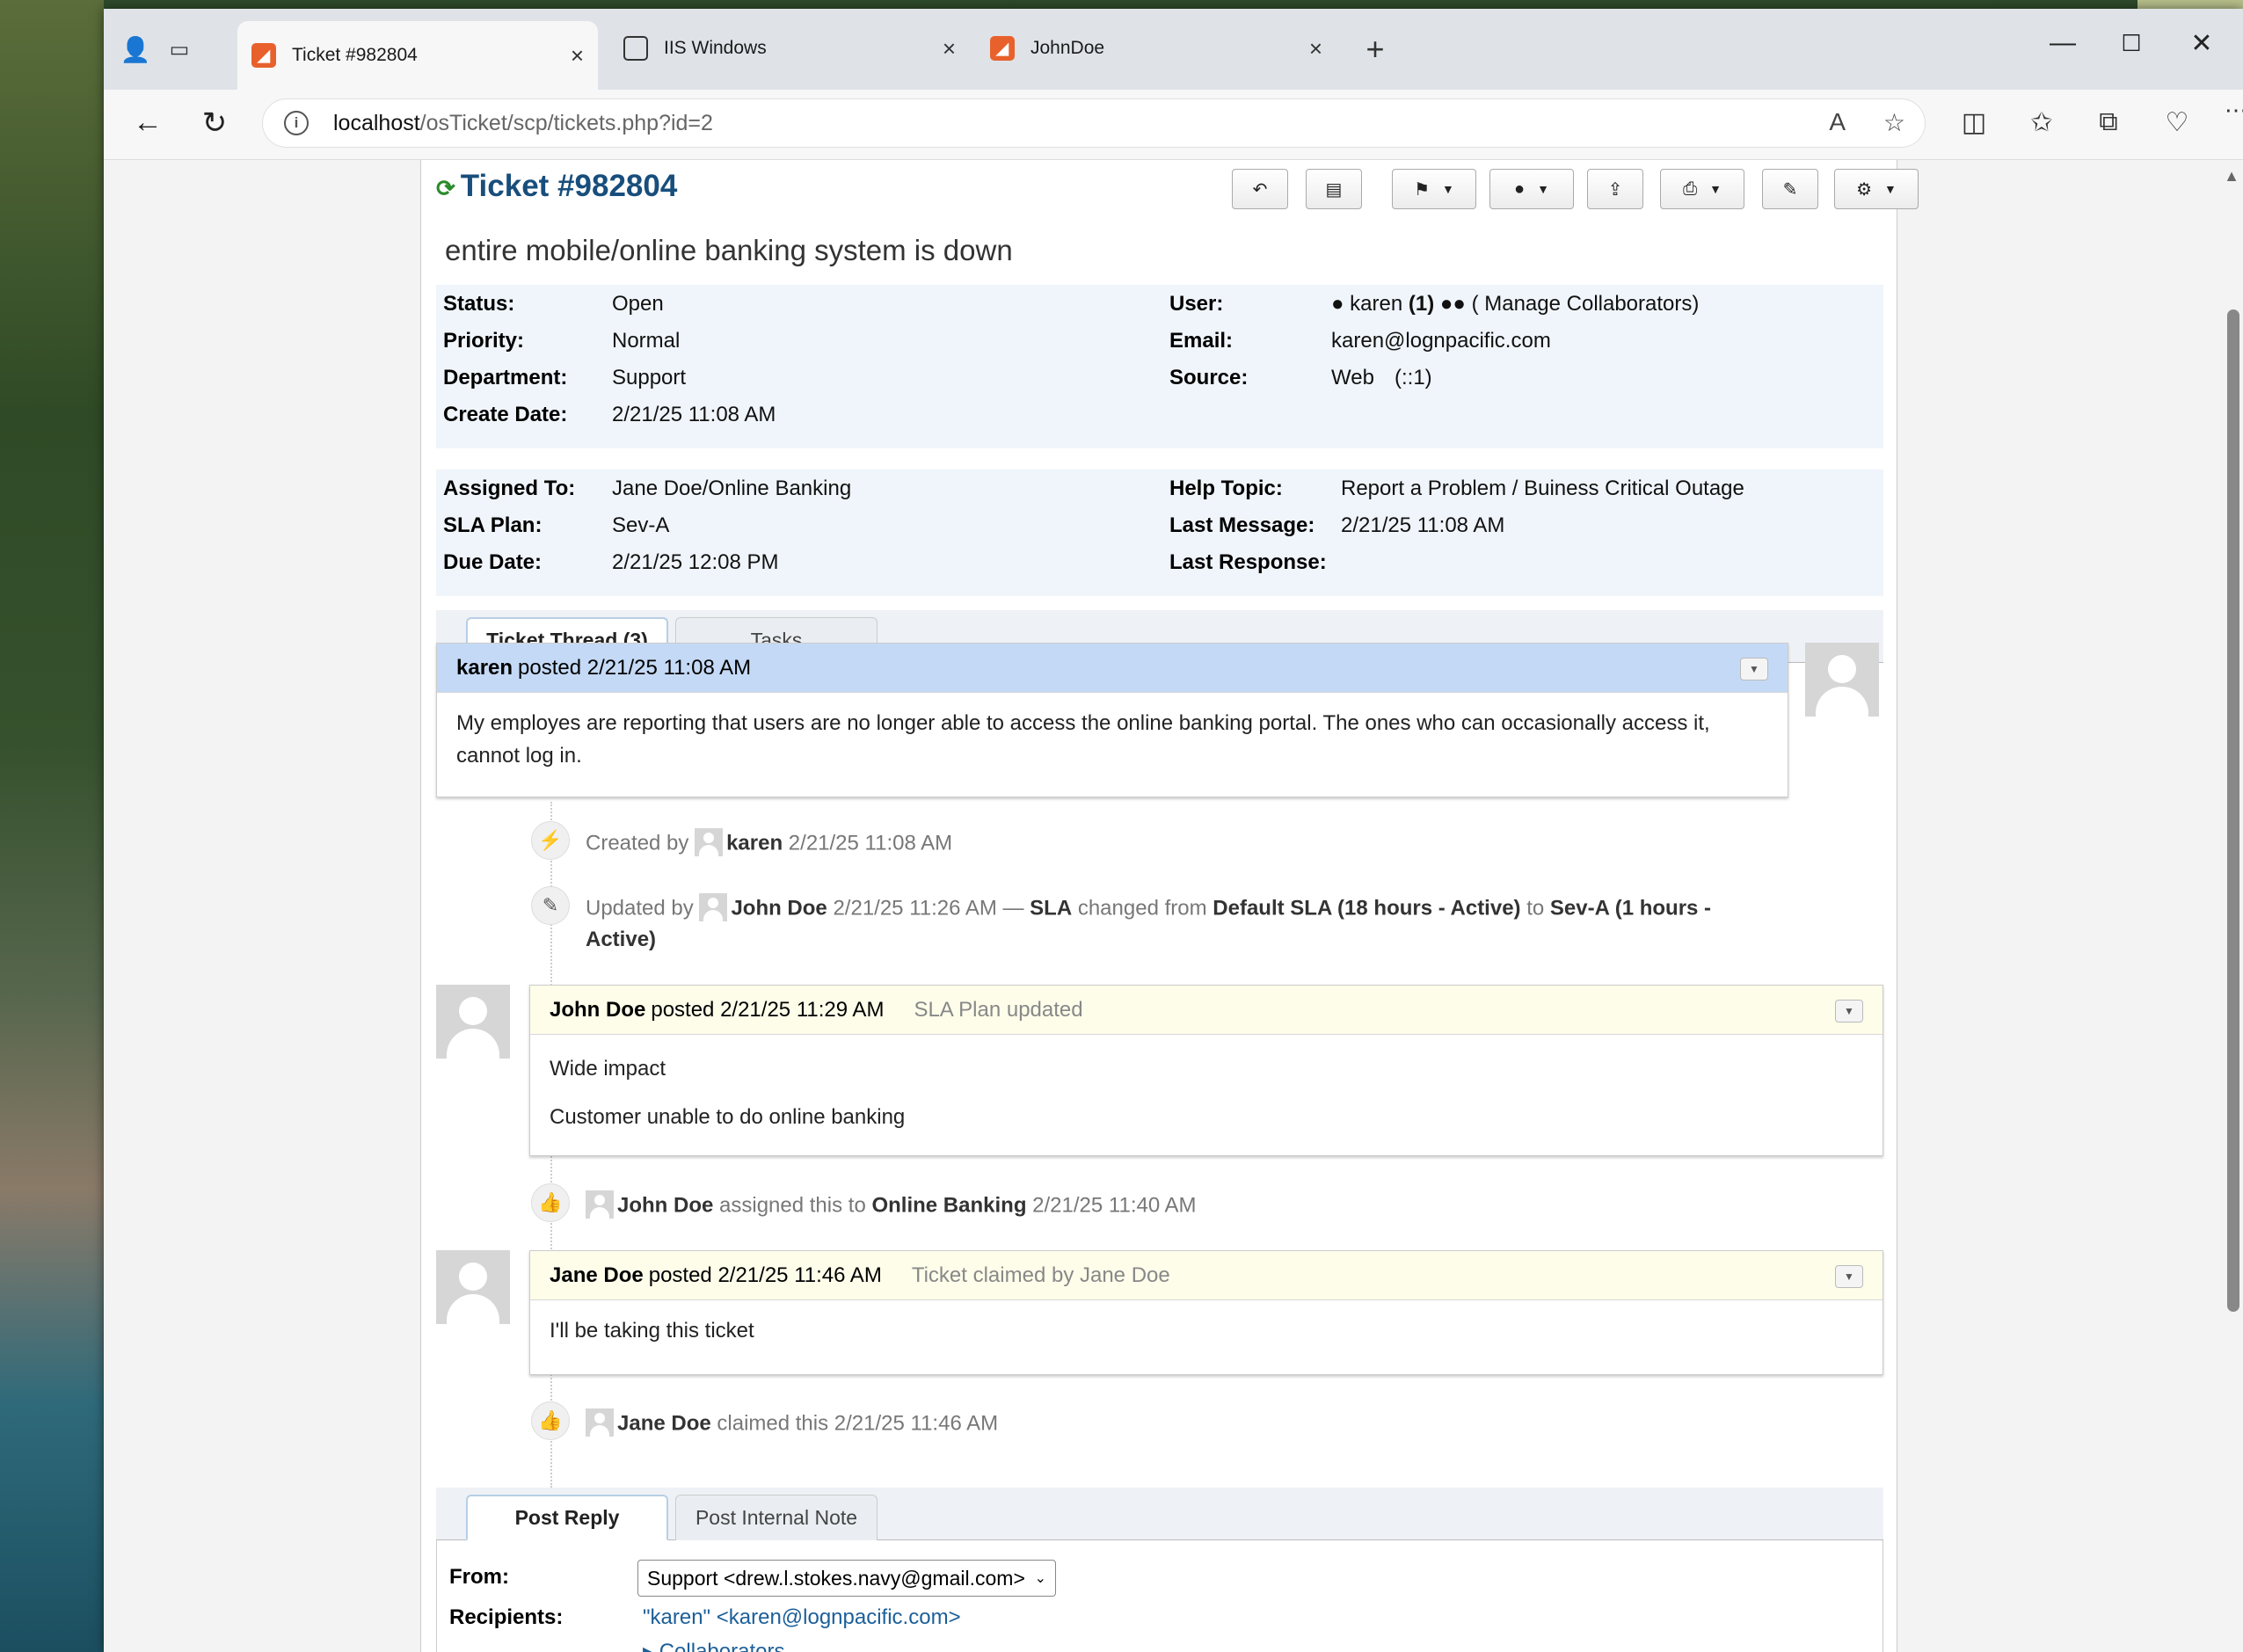 This screenshot has width=2243, height=1652. What do you see at coordinates (2062, 43) in the screenshot?
I see `minimize-icon: —` at bounding box center [2062, 43].